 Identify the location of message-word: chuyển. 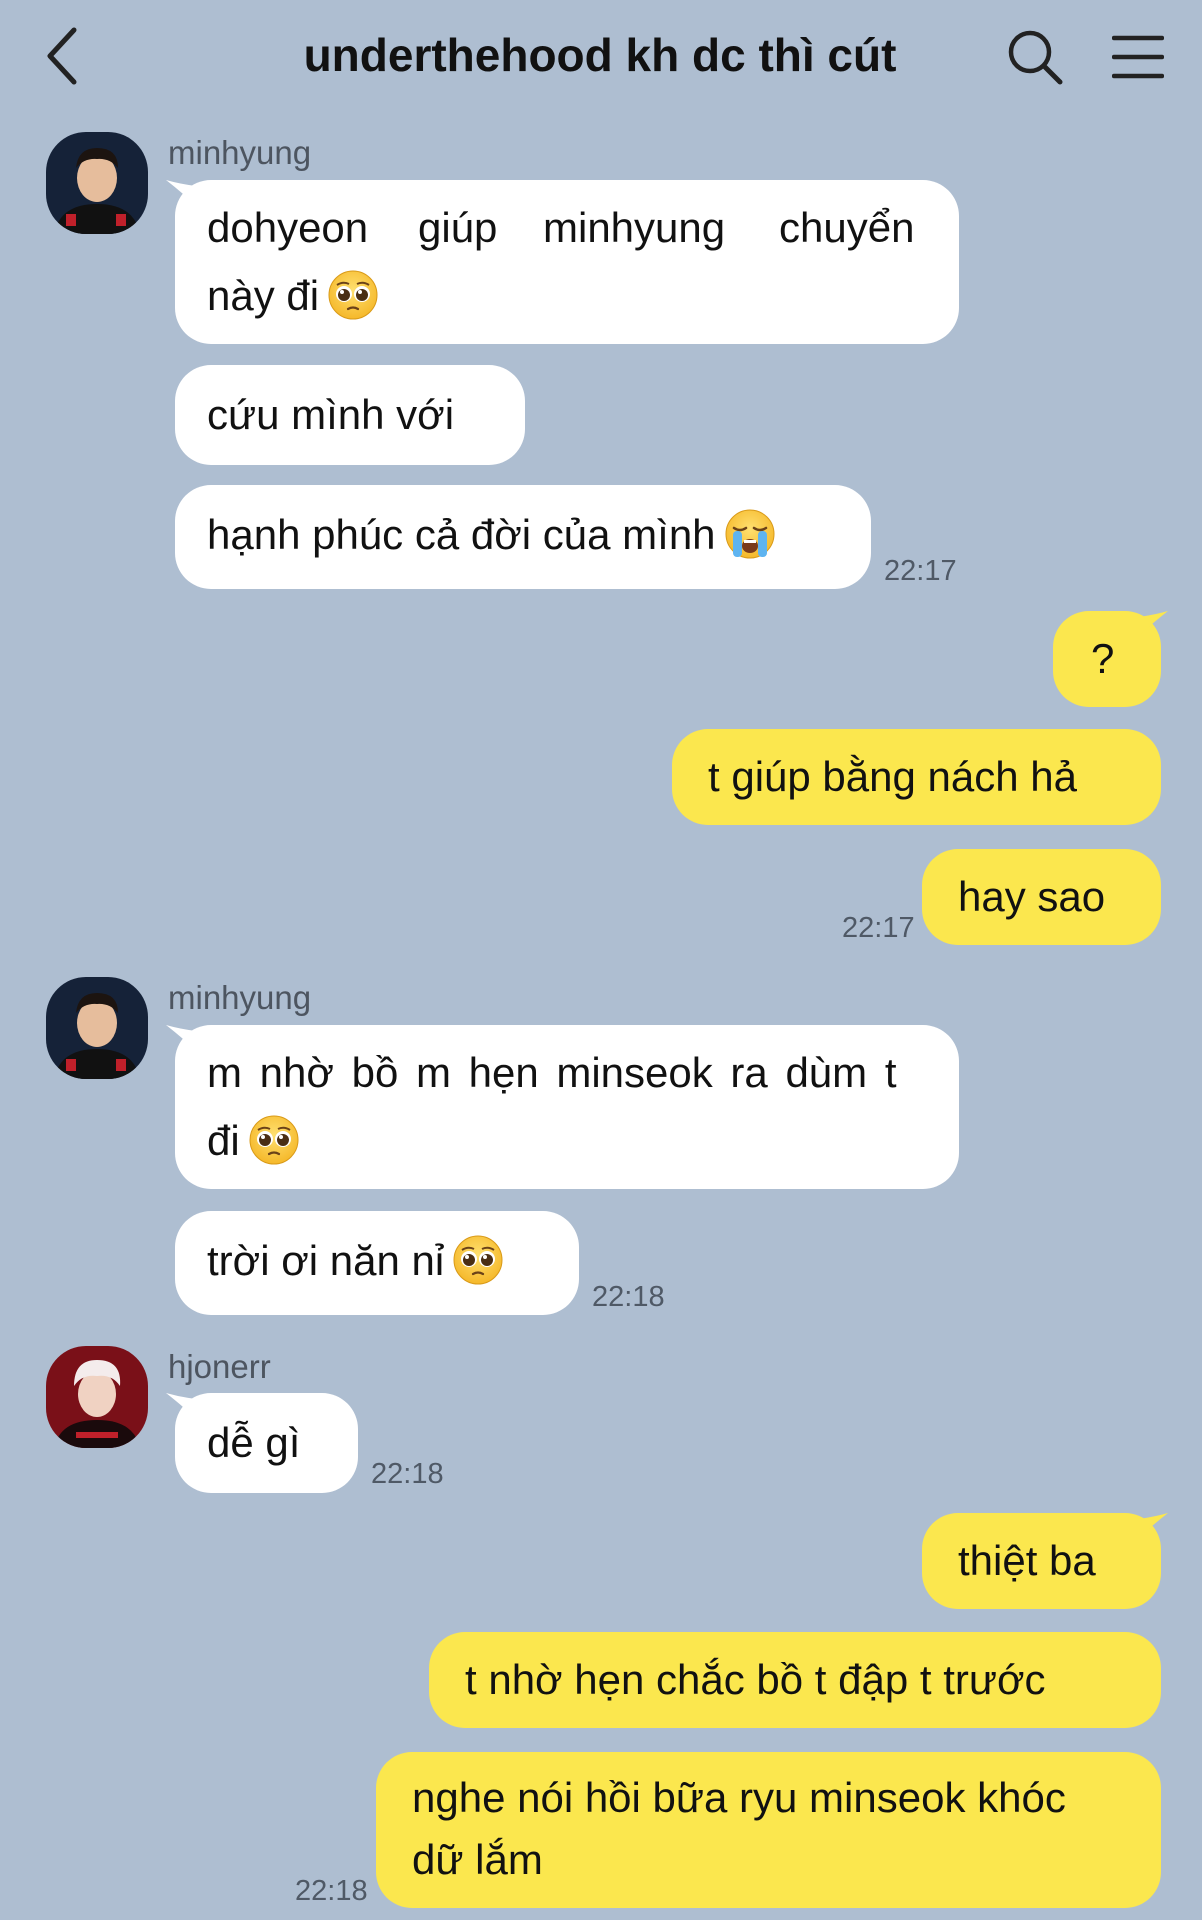
(847, 227).